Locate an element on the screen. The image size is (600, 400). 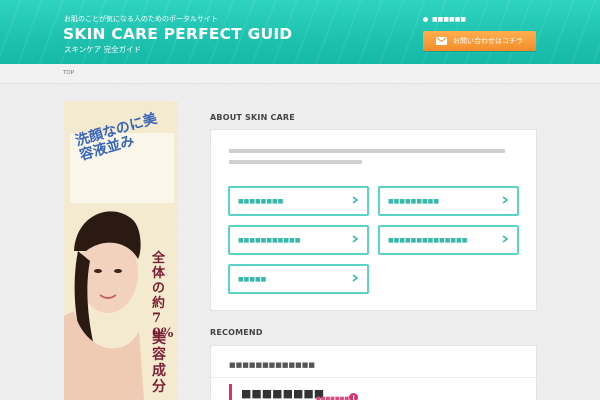
tile-label: ■■■■■■■■ is located at coordinates (261, 201).